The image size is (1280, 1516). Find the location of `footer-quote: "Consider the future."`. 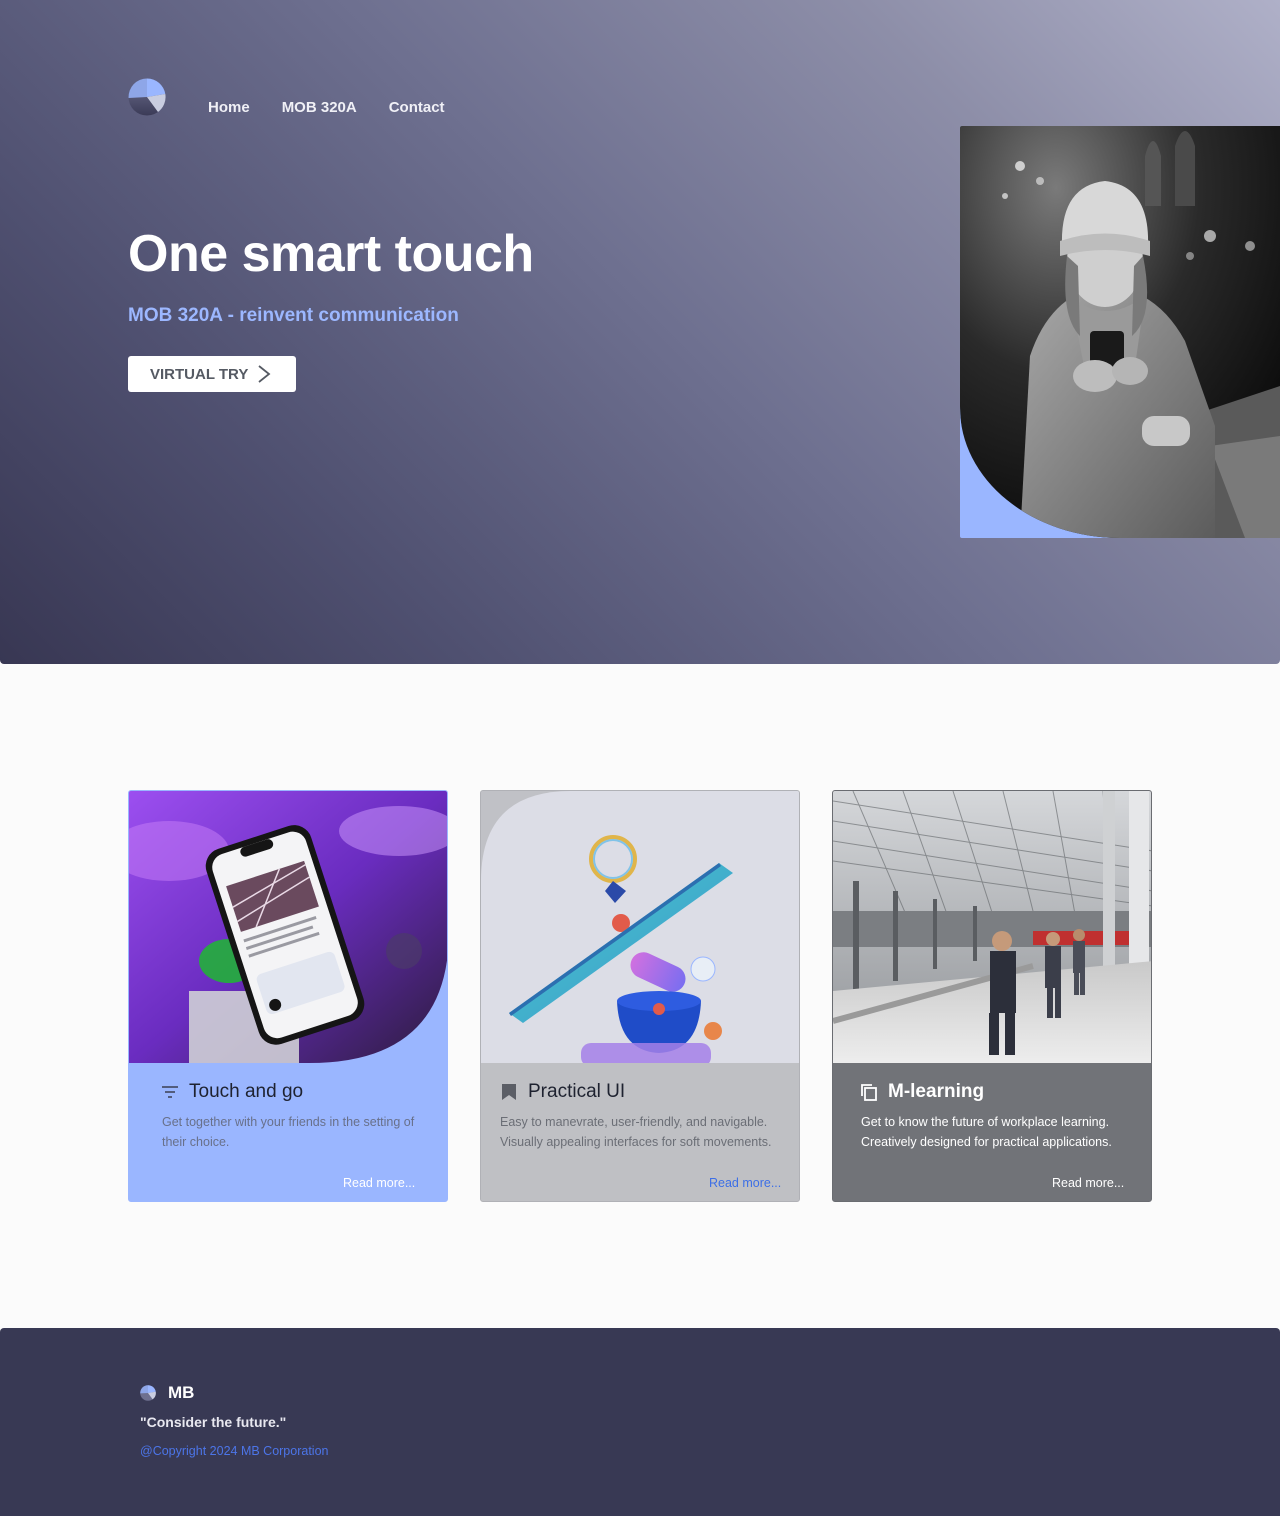

footer-quote: "Consider the future." is located at coordinates (213, 1422).